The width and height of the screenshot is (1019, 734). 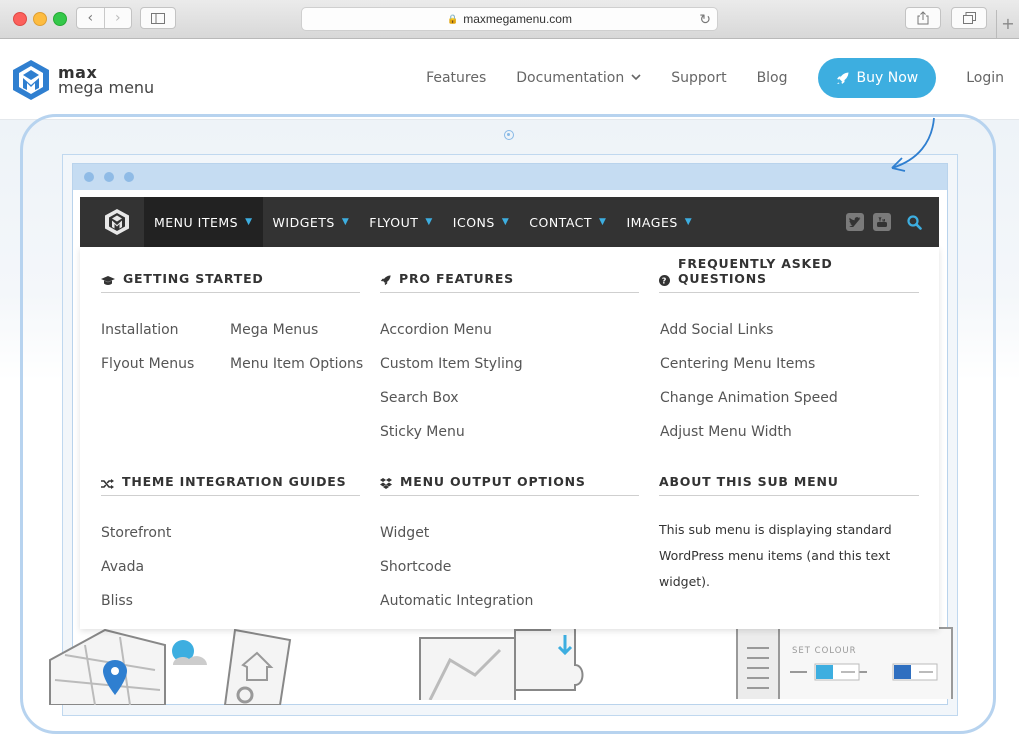 What do you see at coordinates (737, 364) in the screenshot?
I see `link-centering-menu-items: Centering Menu Items` at bounding box center [737, 364].